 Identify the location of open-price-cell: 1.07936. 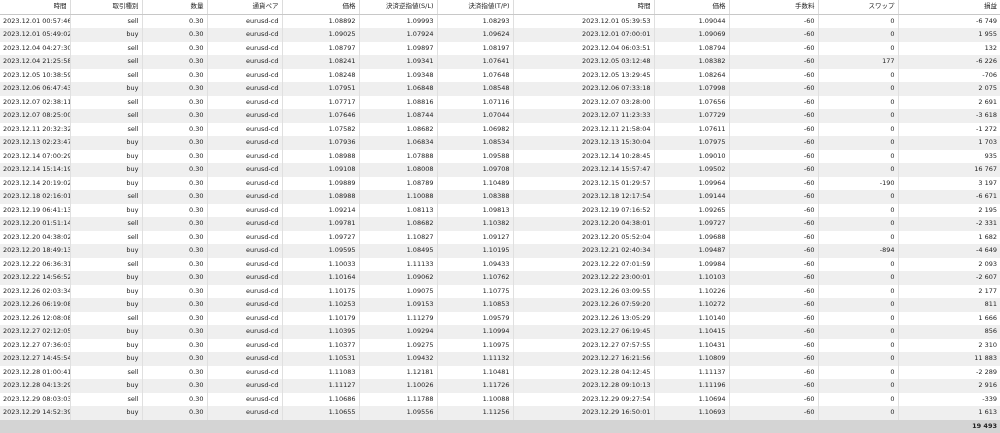
(320, 143).